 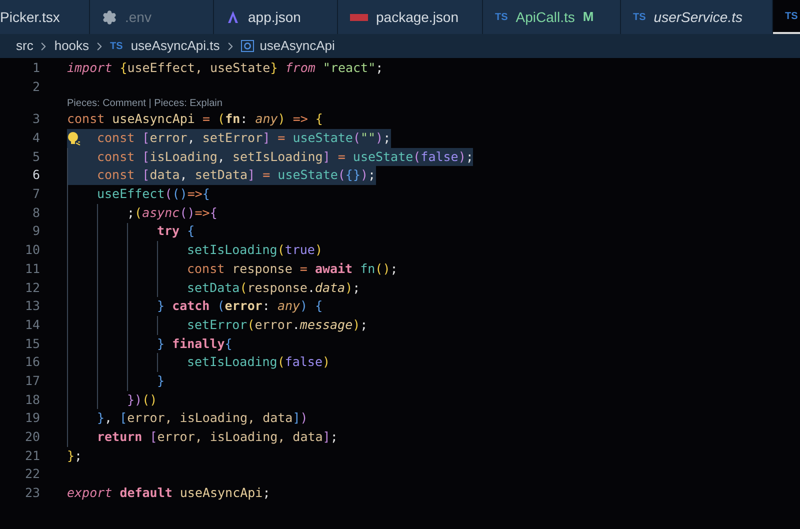 What do you see at coordinates (32, 493) in the screenshot?
I see `line-number: 23` at bounding box center [32, 493].